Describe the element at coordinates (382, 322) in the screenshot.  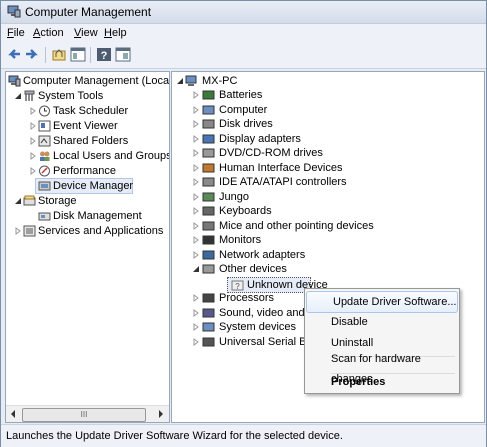
I see `menu-item-disable: Disable` at that location.